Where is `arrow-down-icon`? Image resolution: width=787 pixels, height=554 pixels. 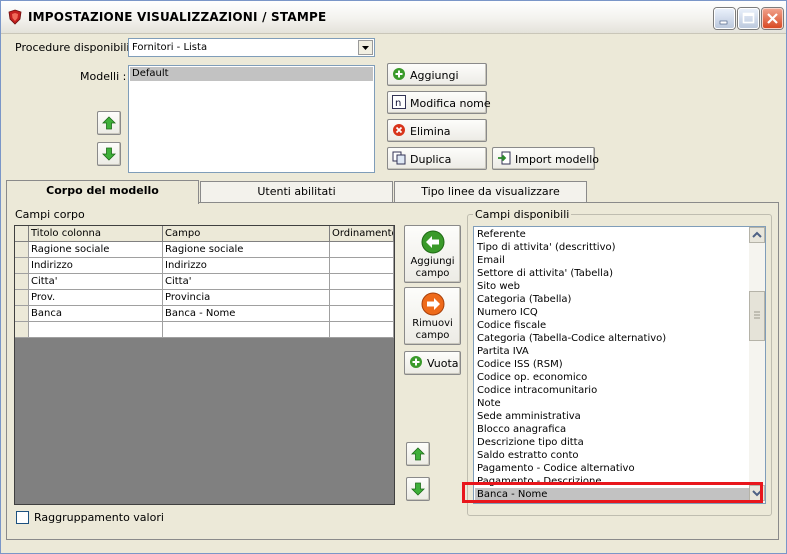 arrow-down-icon is located at coordinates (418, 489).